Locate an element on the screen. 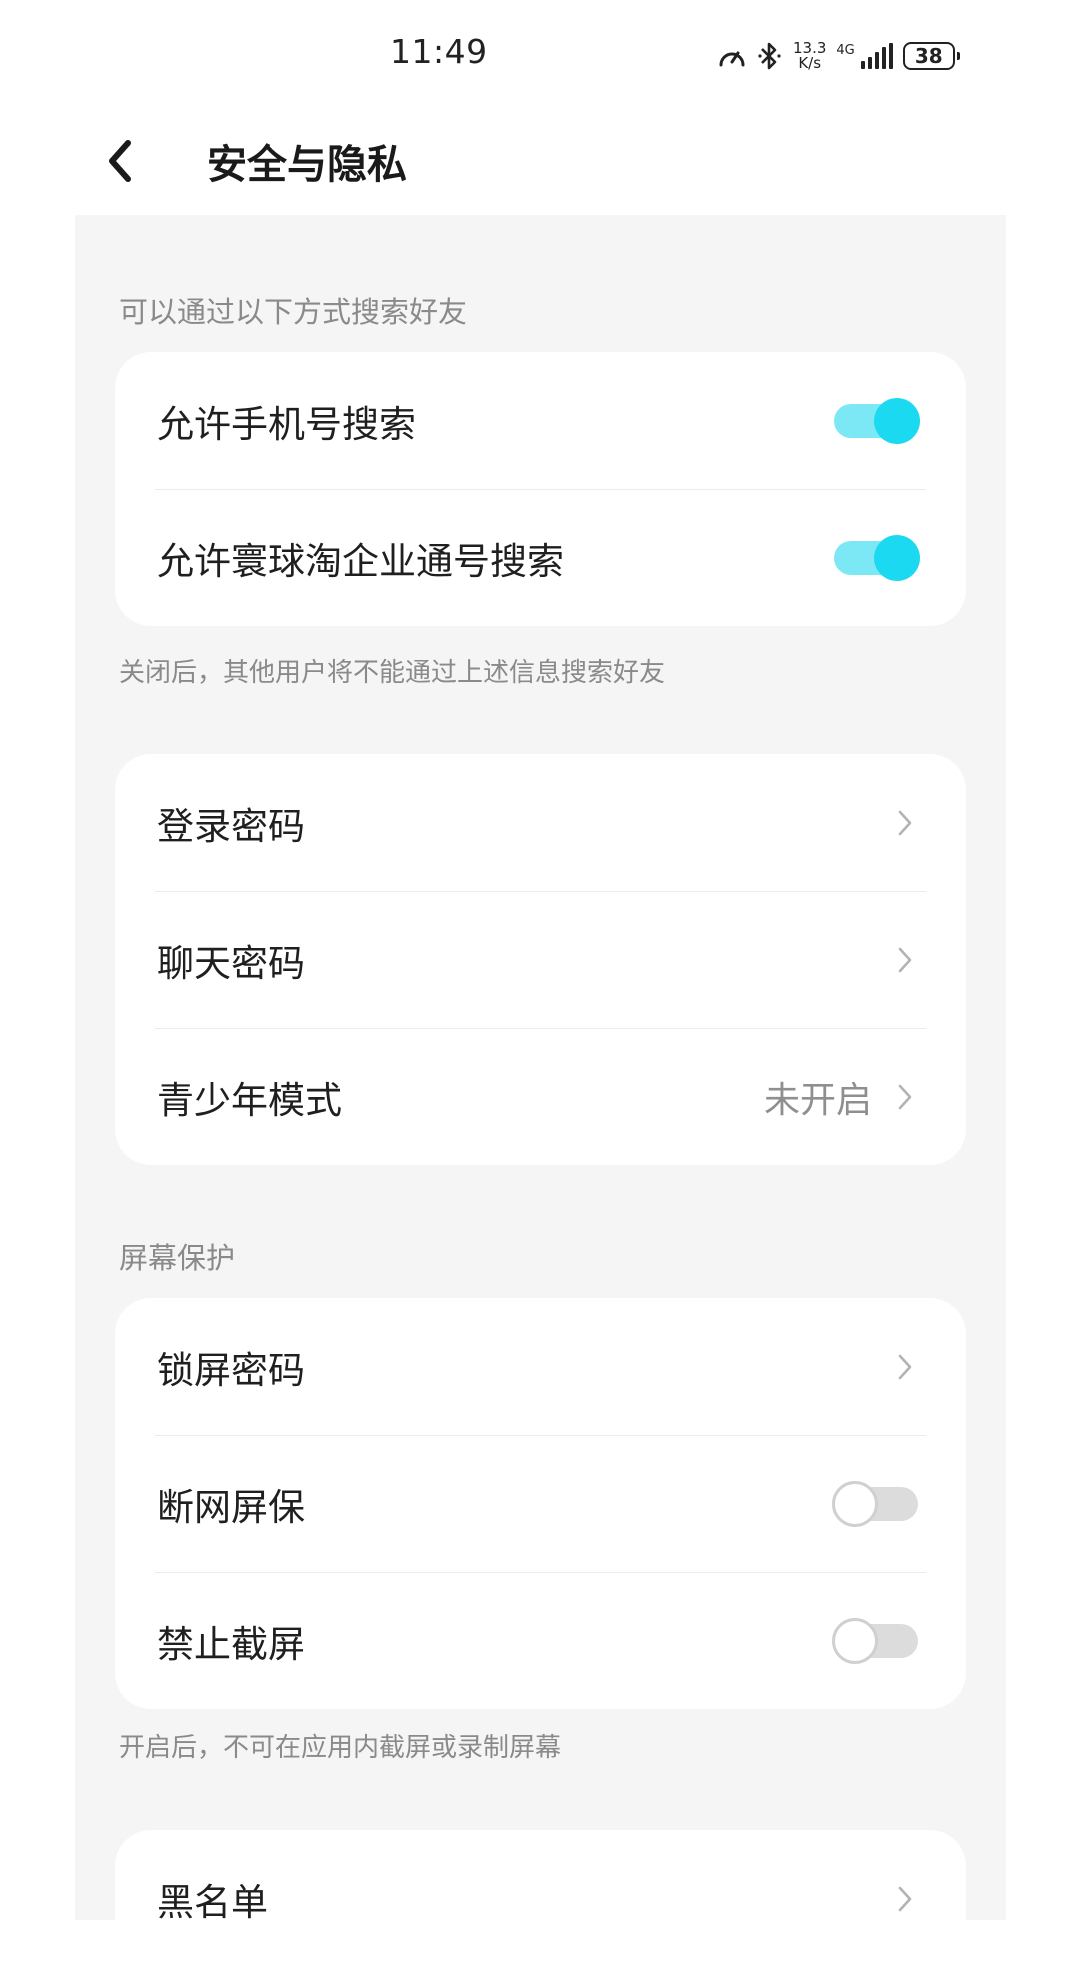  phone-search-row: 允许手机号搜索 is located at coordinates (540, 420).